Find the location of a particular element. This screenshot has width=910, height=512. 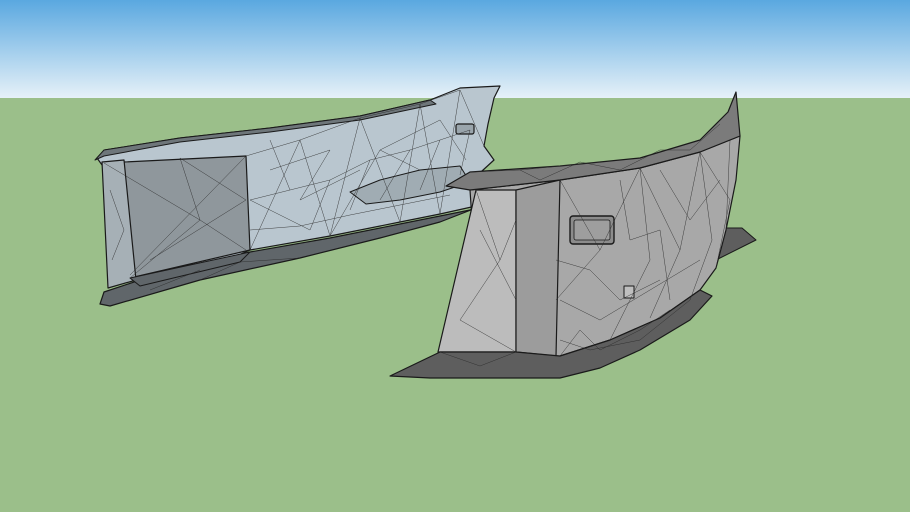

left-part-port-opening is located at coordinates (465, 129).